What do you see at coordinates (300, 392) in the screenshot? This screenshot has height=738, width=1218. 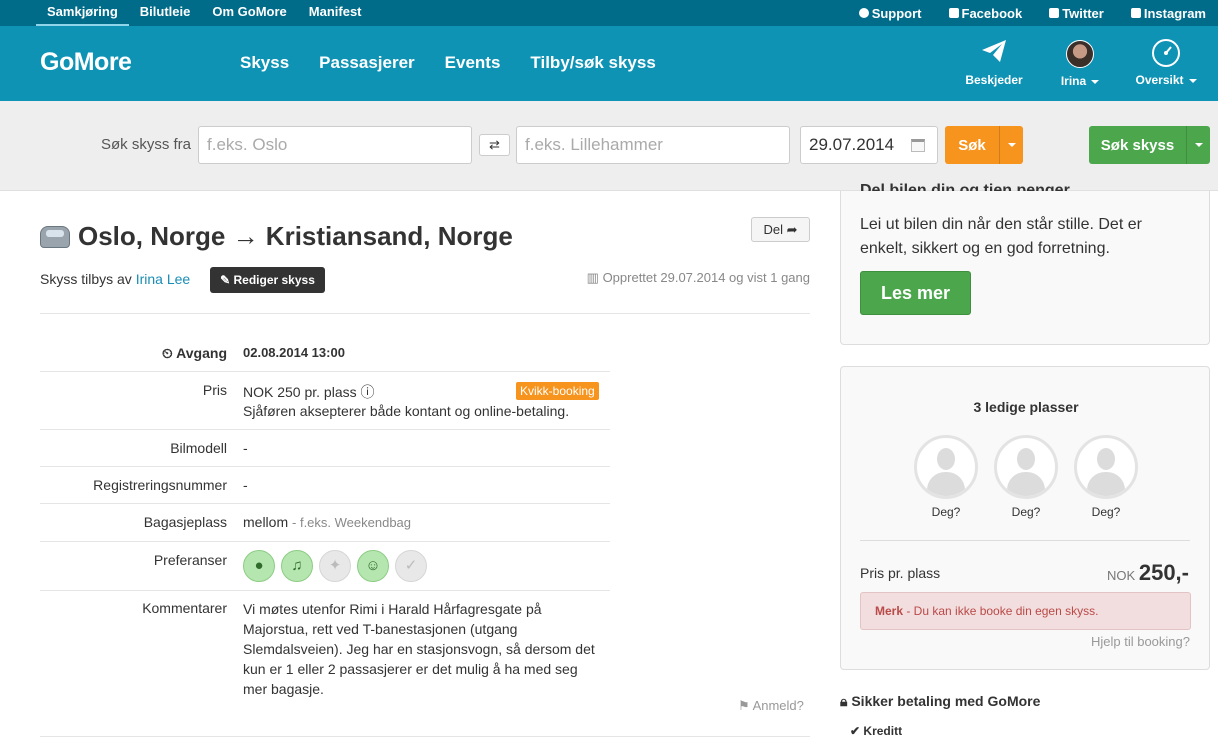 I see `price-value: NOK 250 pr. plass` at bounding box center [300, 392].